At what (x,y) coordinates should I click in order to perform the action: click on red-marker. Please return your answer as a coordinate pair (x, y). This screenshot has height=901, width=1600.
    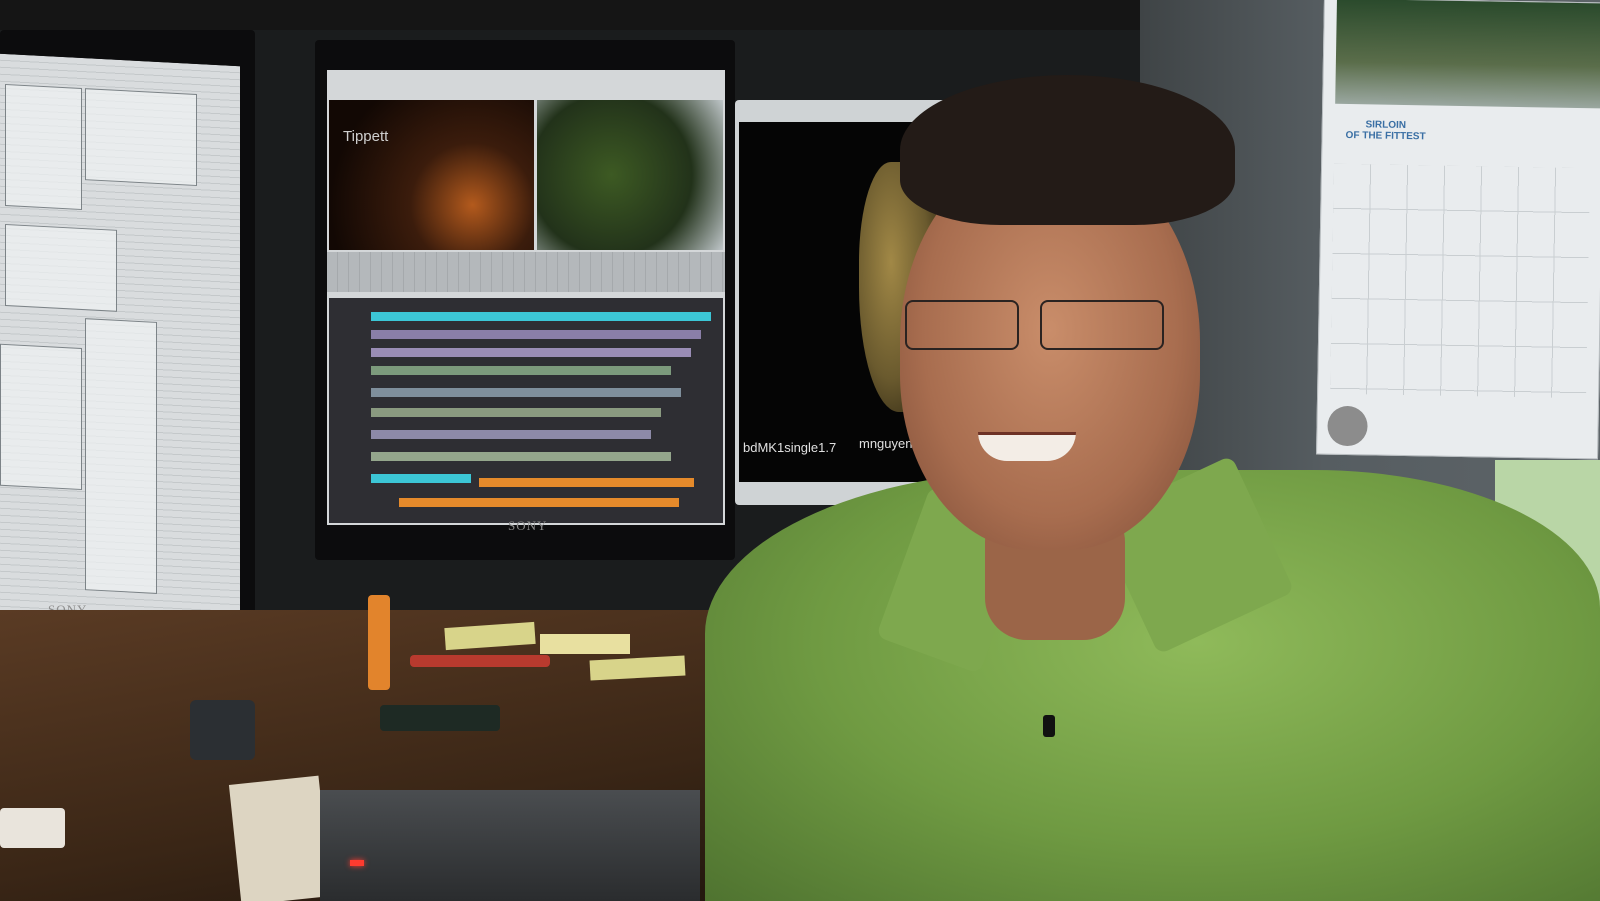
    Looking at the image, I should click on (480, 661).